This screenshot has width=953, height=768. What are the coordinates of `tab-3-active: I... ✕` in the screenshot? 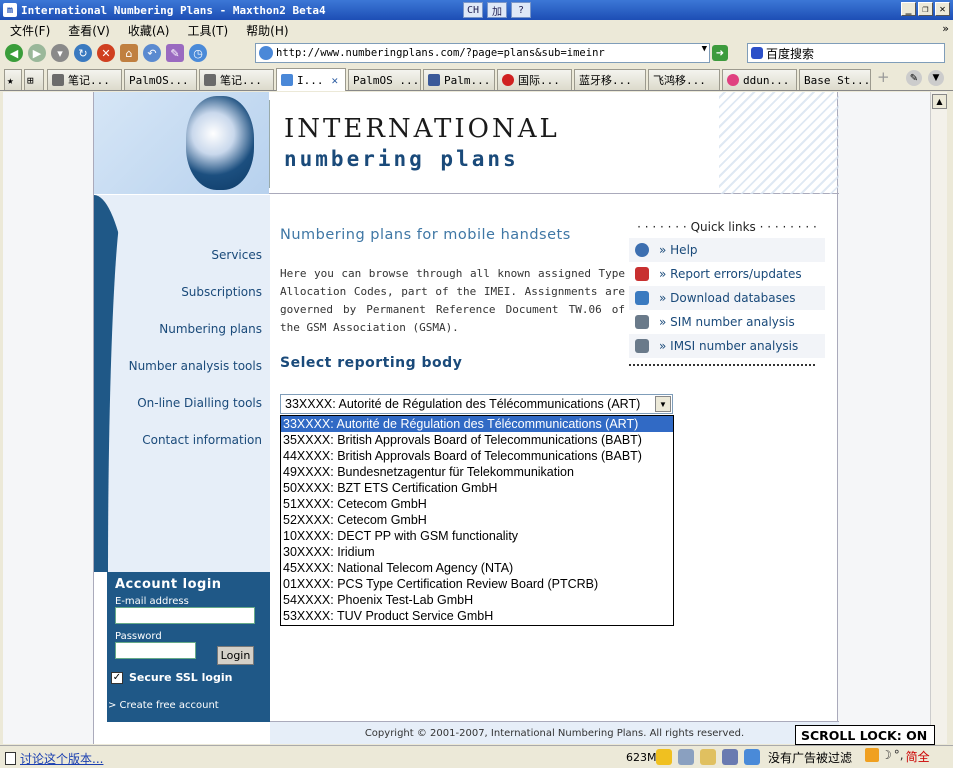 It's located at (311, 79).